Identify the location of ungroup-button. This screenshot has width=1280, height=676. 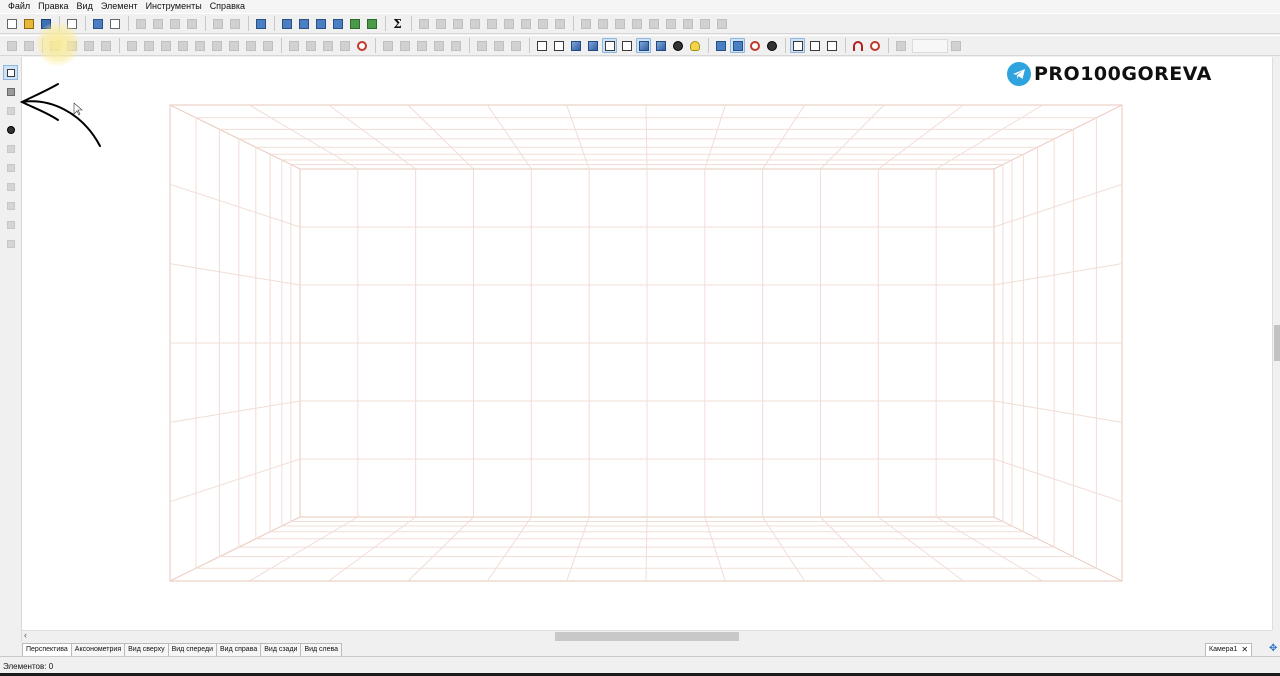
(670, 23).